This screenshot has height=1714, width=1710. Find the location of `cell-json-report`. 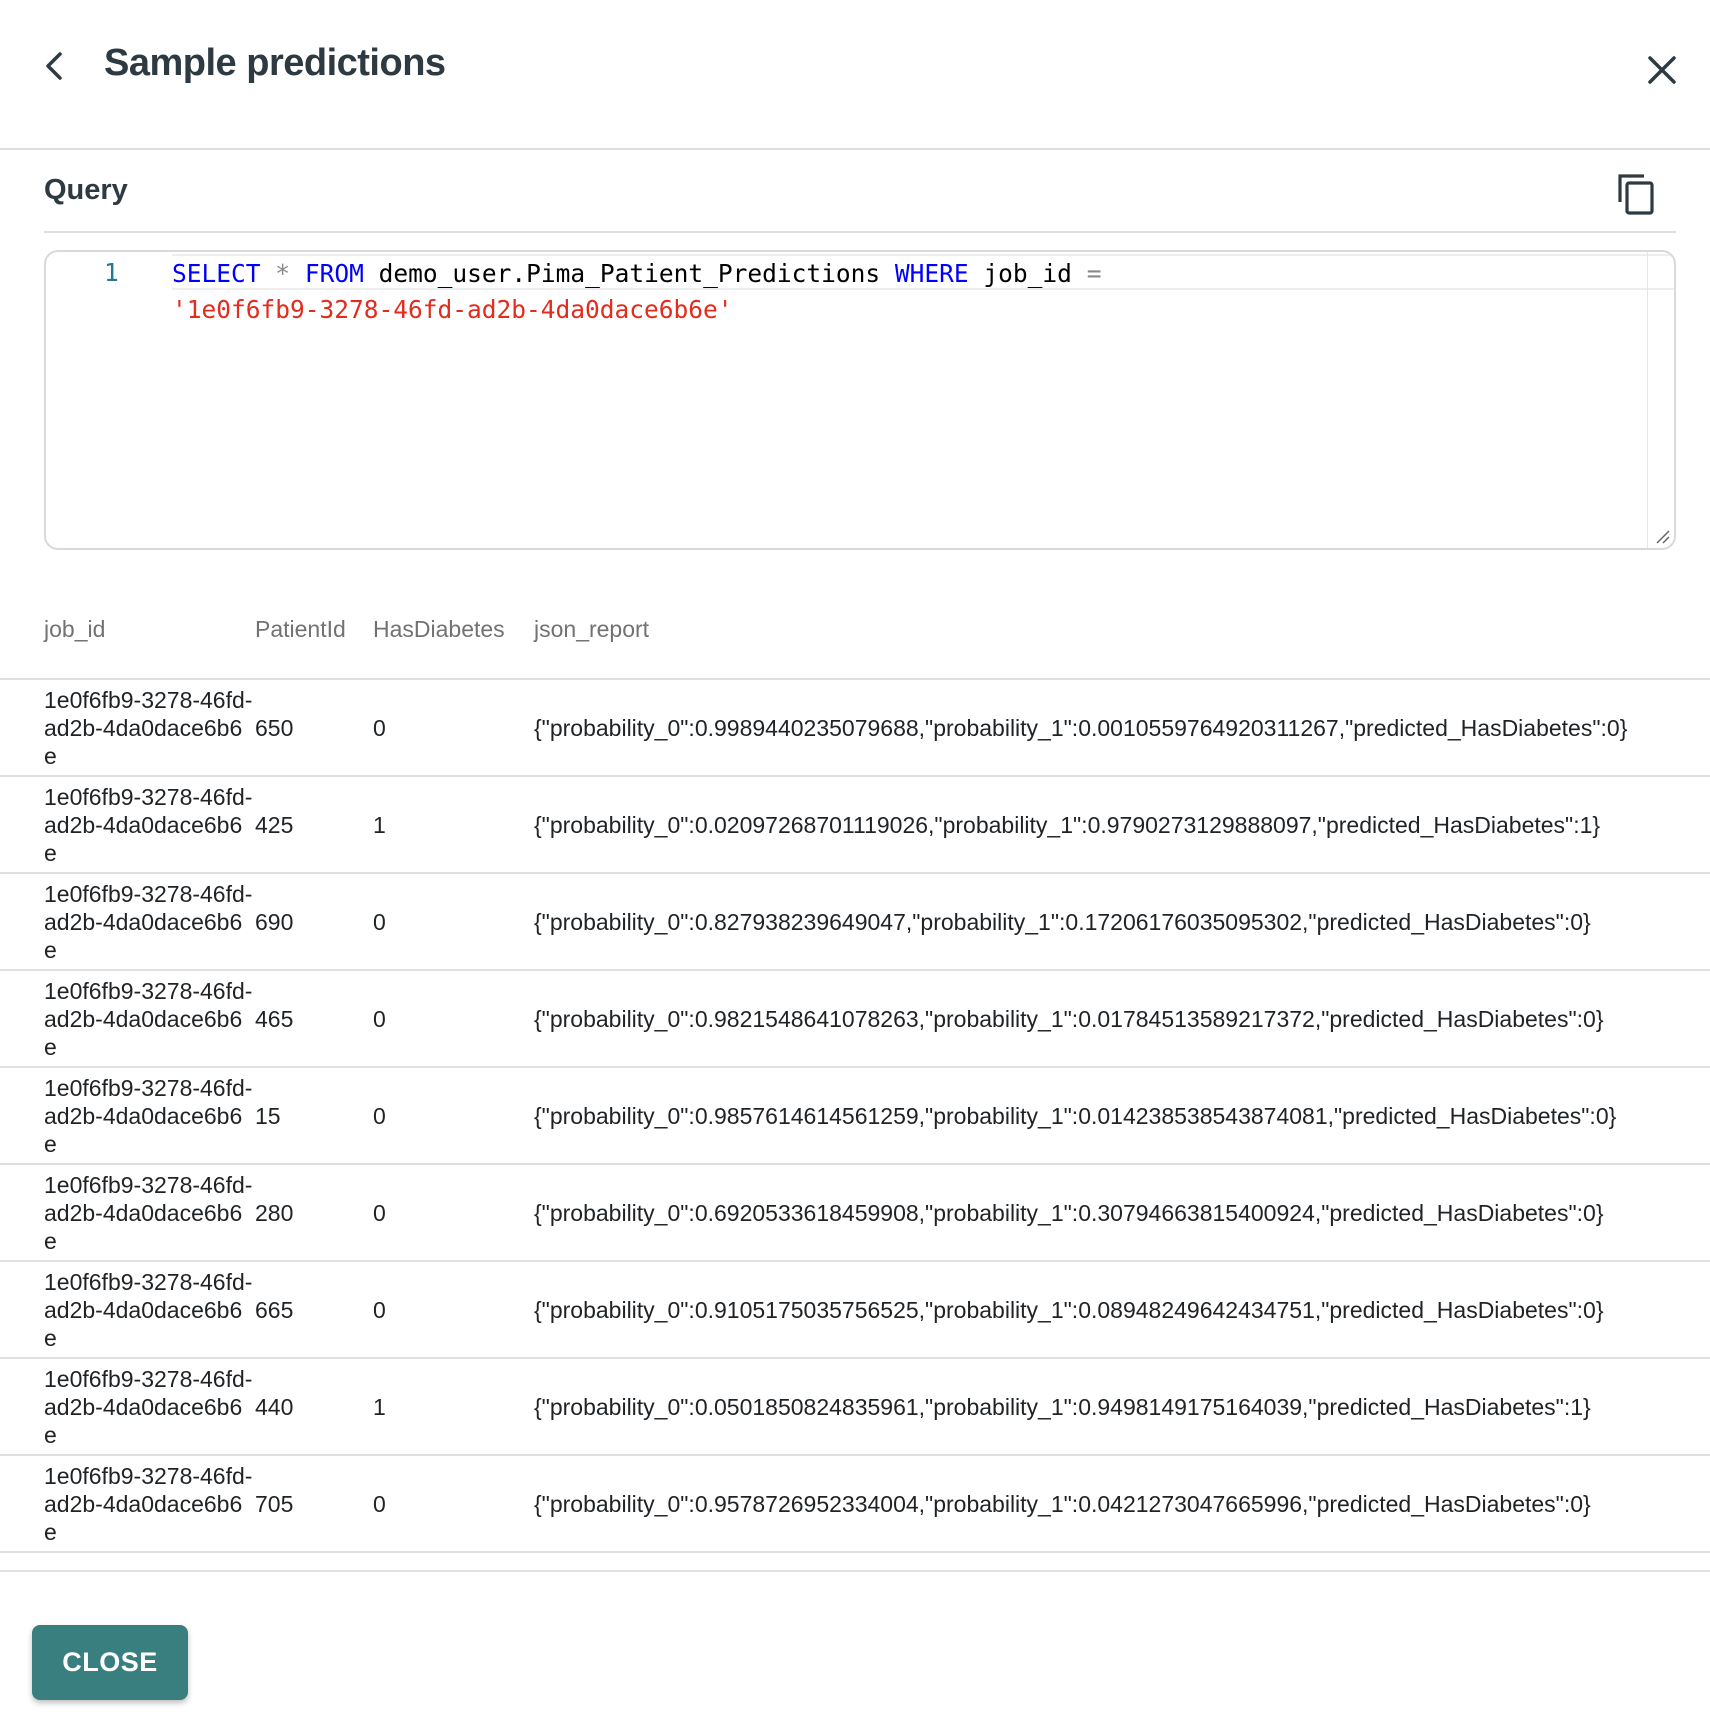

cell-json-report is located at coordinates (1122, 1561).